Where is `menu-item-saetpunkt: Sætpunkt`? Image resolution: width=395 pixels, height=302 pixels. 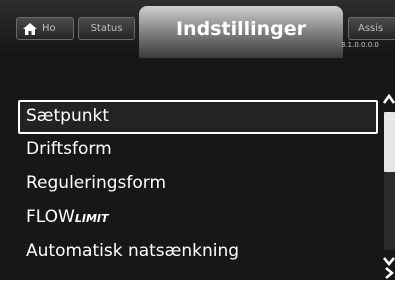
menu-item-saetpunkt: Sætpunkt is located at coordinates (198, 117).